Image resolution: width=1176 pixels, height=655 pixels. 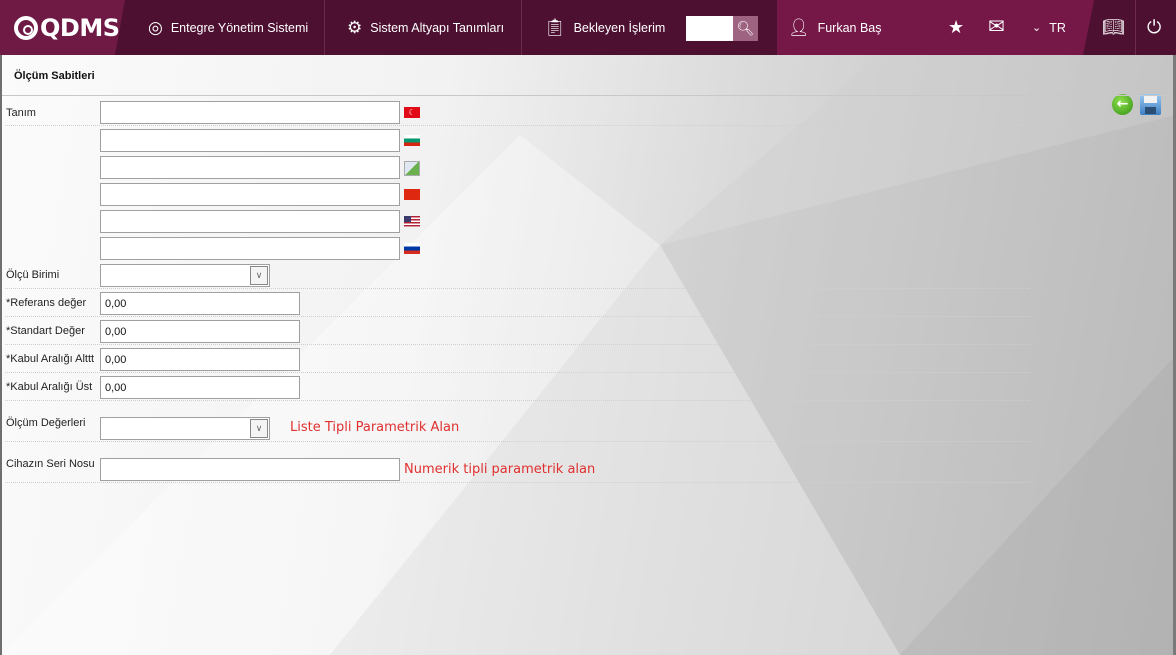 What do you see at coordinates (500, 469) in the screenshot?
I see `seri-no-note: Numerik tipli parametrik alan` at bounding box center [500, 469].